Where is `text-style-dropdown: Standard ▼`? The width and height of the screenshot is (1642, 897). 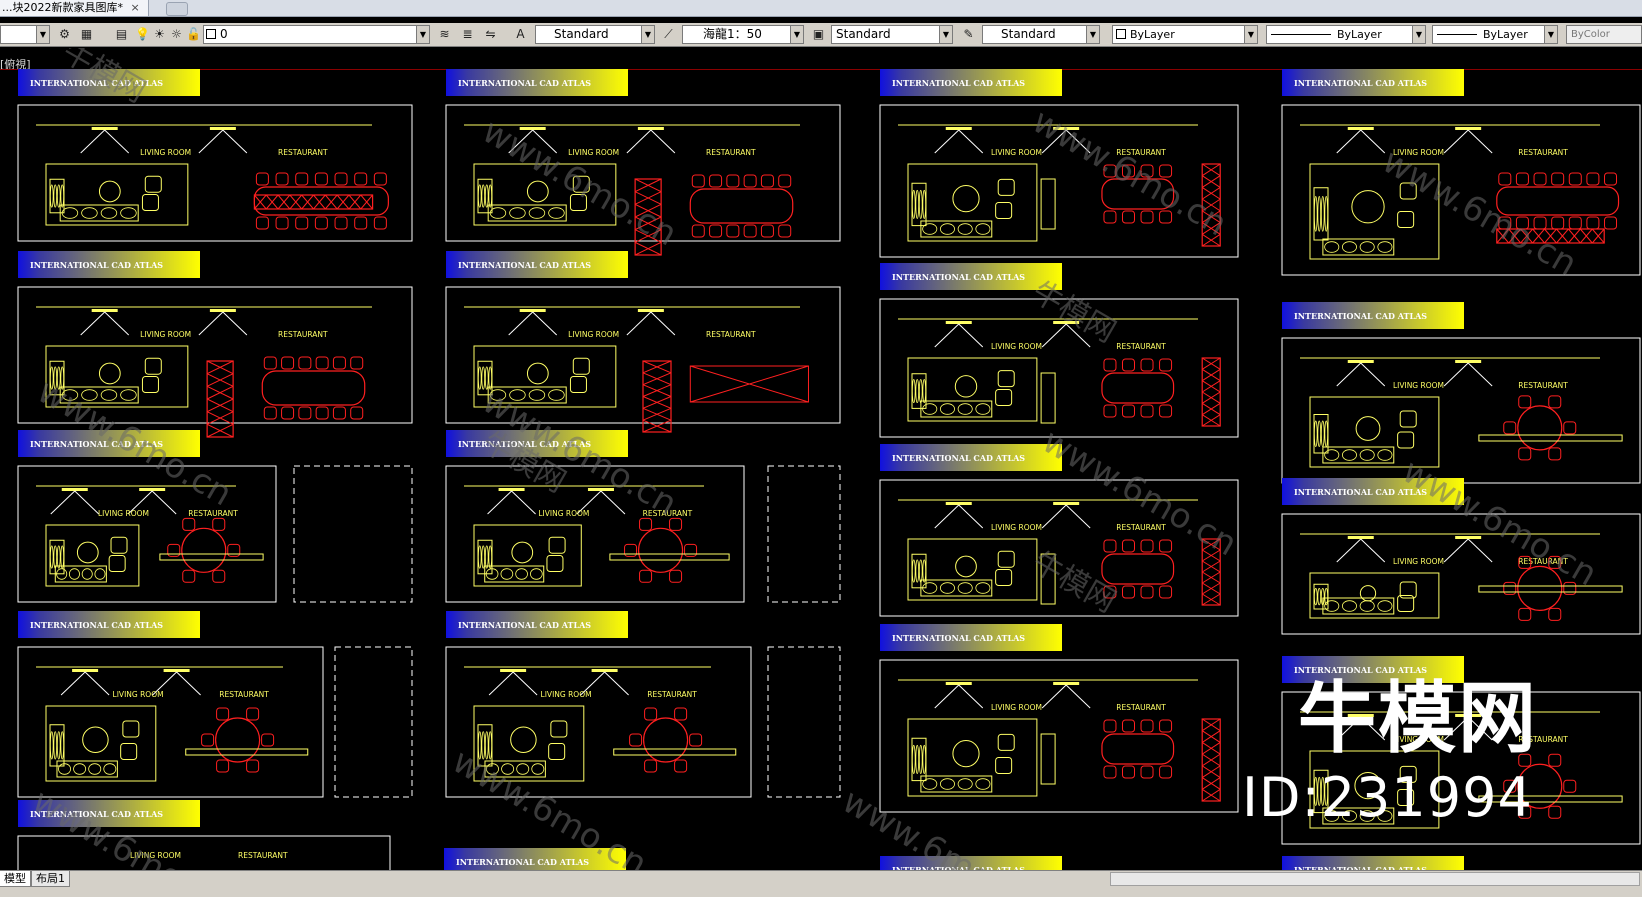
text-style-dropdown: Standard ▼ is located at coordinates (595, 34).